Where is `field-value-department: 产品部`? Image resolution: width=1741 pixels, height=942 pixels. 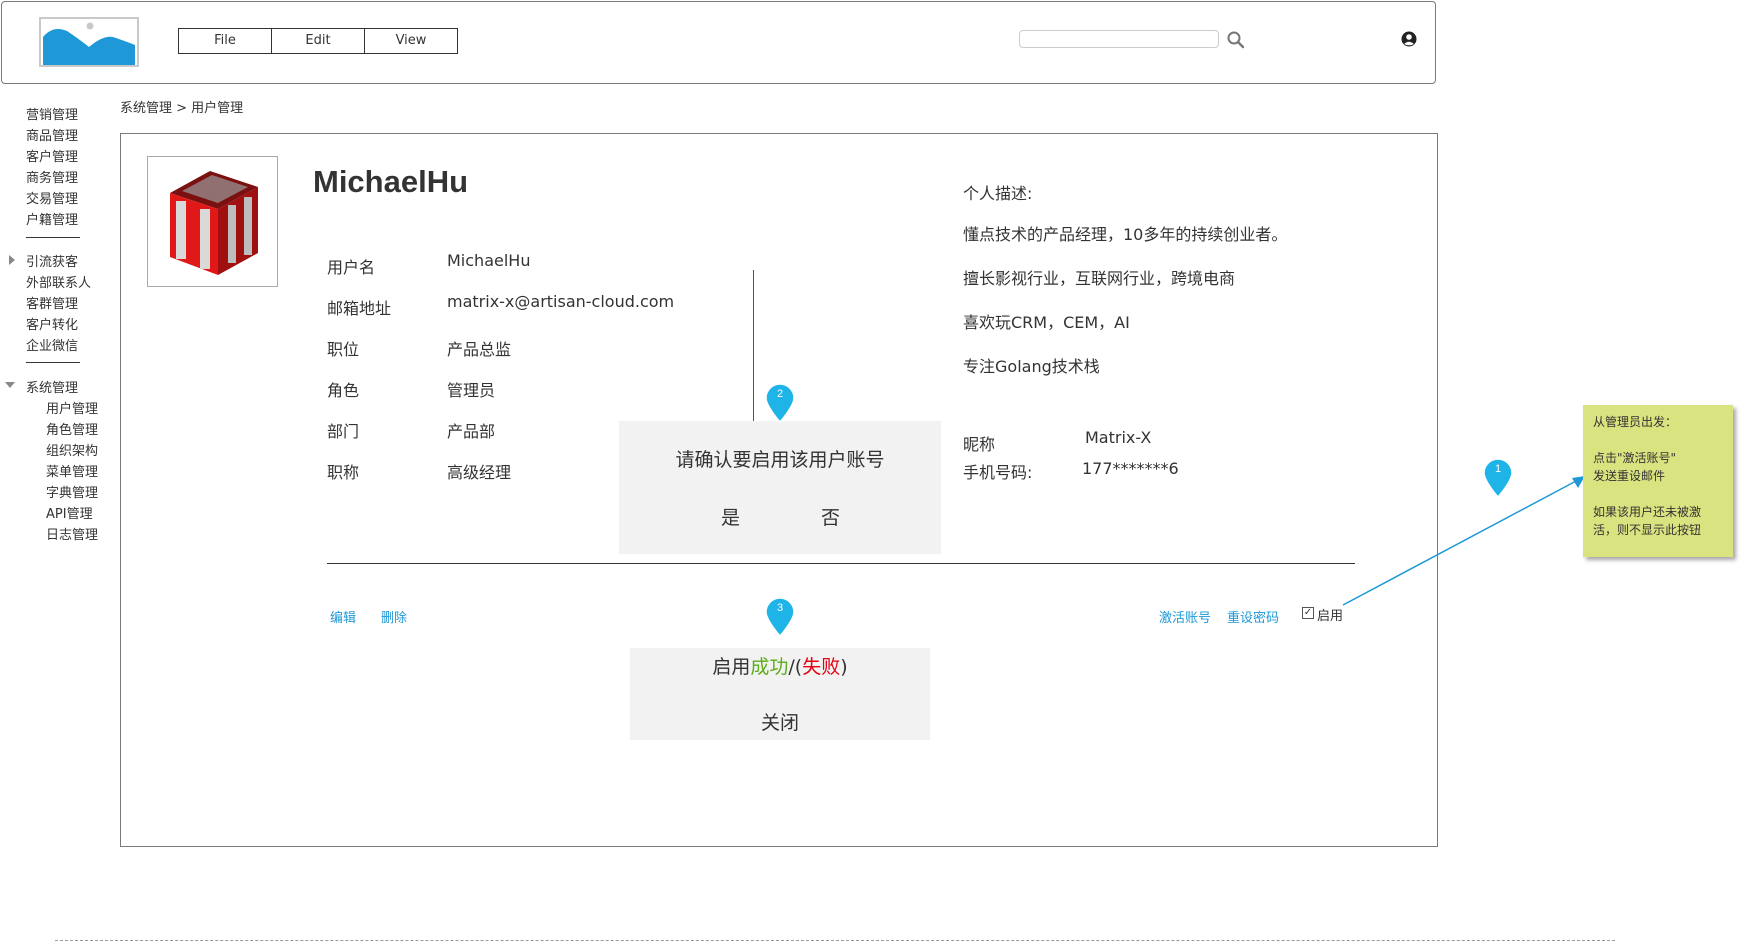 field-value-department: 产品部 is located at coordinates (471, 431).